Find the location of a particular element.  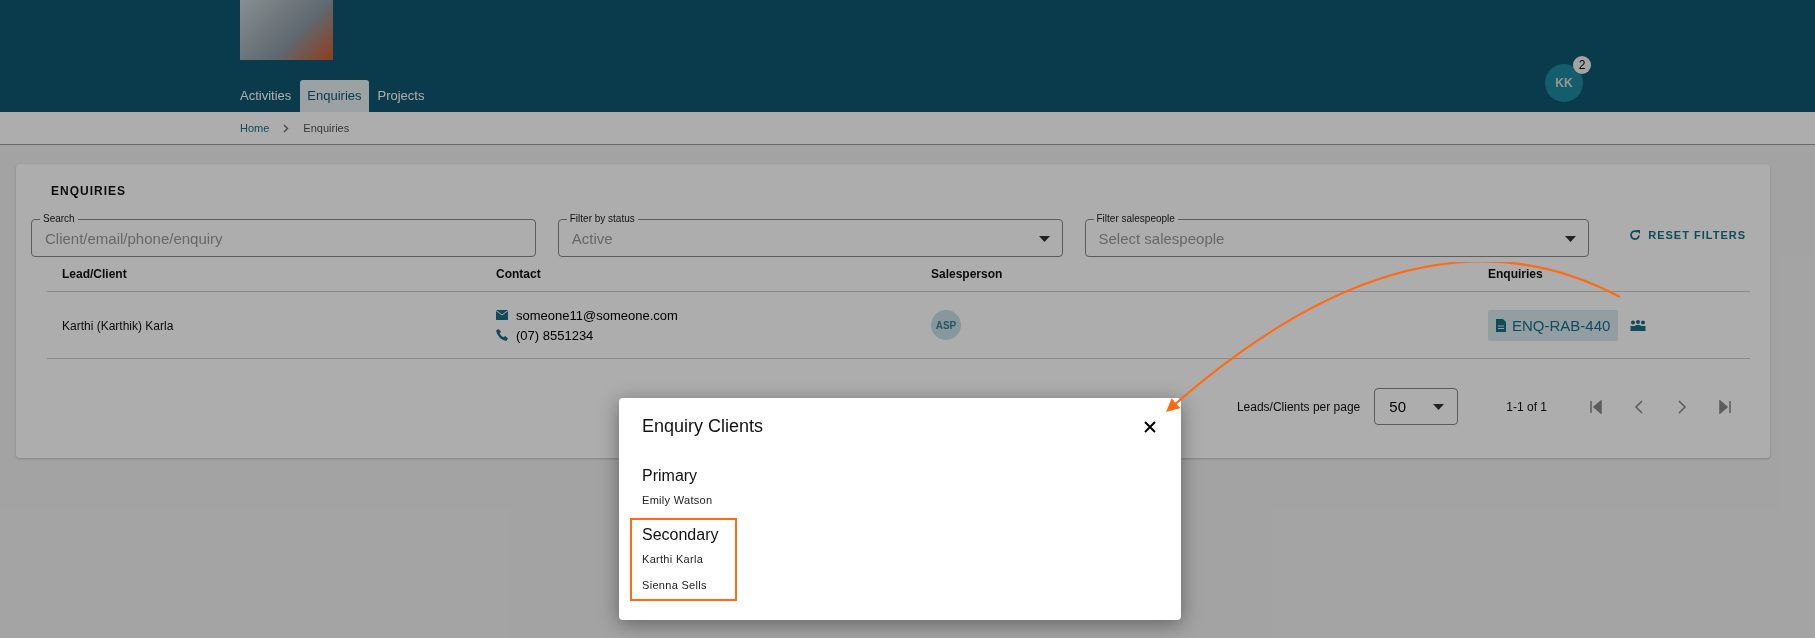

notification-badge: 2 is located at coordinates (1582, 65).